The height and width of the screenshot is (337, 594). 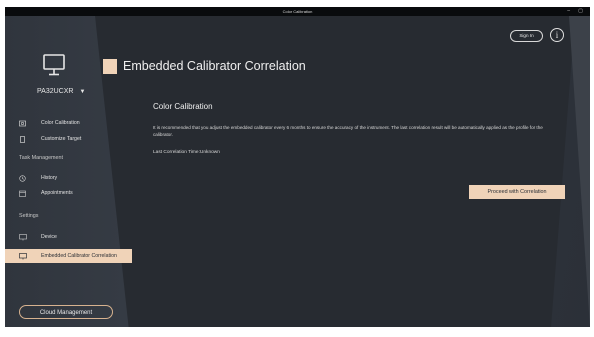 What do you see at coordinates (21, 139) in the screenshot?
I see `target-icon` at bounding box center [21, 139].